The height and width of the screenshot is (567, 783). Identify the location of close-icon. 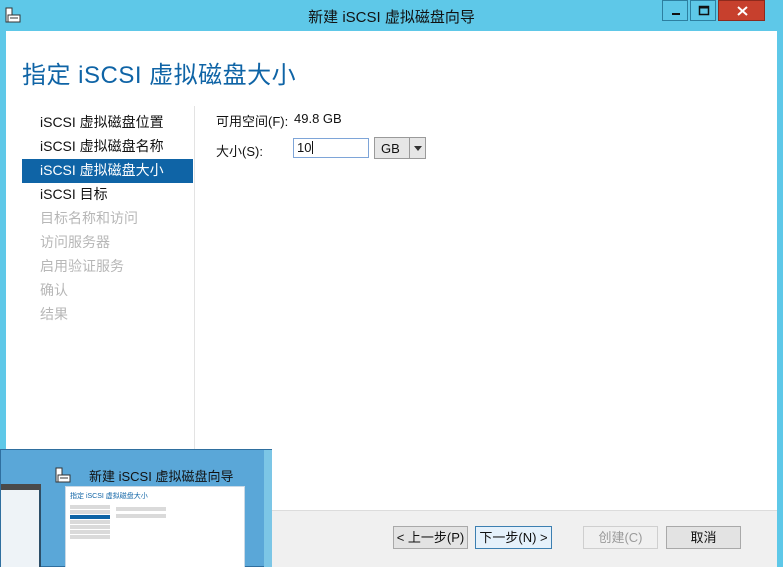
(742, 11).